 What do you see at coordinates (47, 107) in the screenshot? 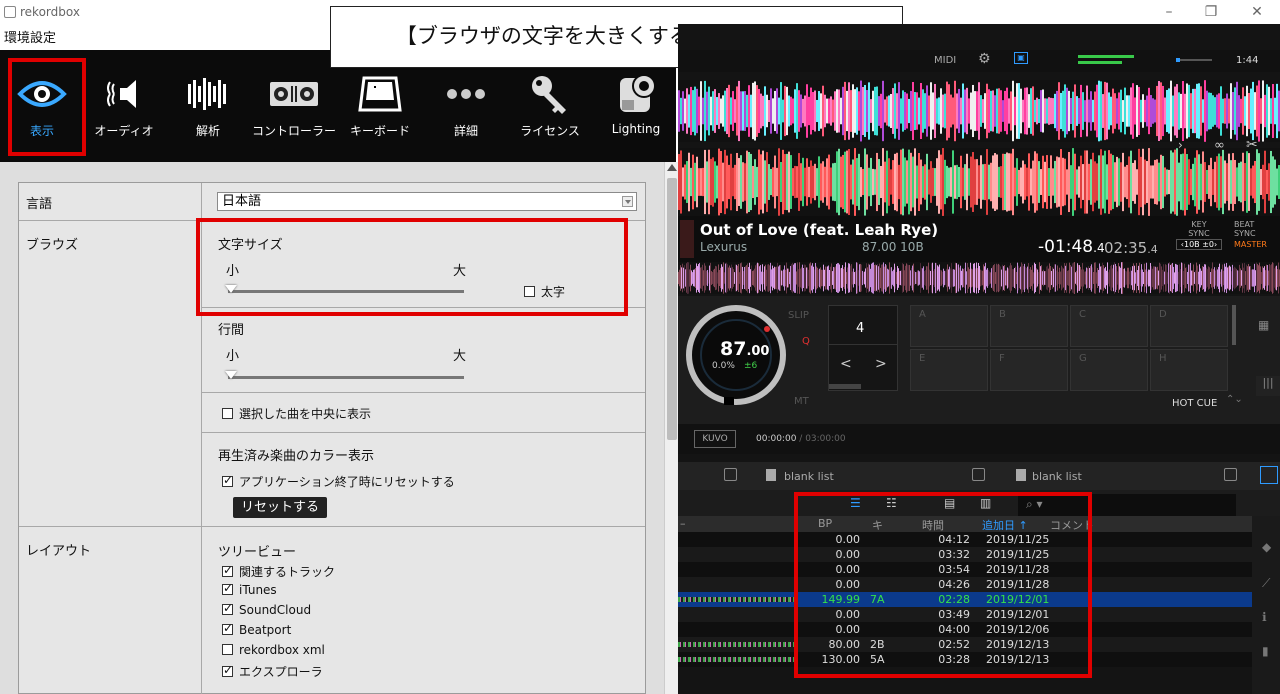
I see `highlight-display-category` at bounding box center [47, 107].